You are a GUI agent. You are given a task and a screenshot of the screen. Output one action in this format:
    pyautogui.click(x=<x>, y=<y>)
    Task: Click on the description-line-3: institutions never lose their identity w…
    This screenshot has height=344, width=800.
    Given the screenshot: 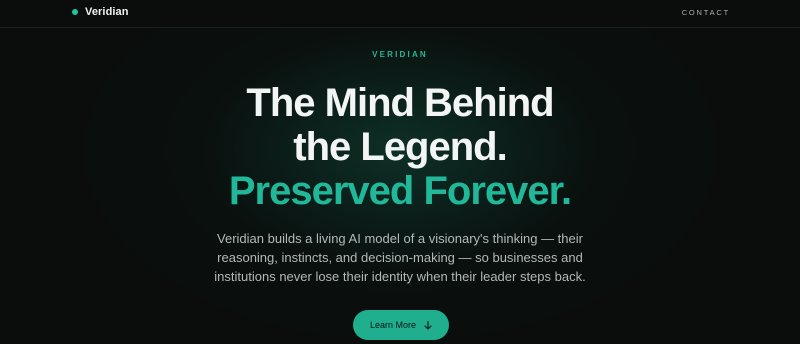 What is the action you would take?
    pyautogui.click(x=400, y=276)
    